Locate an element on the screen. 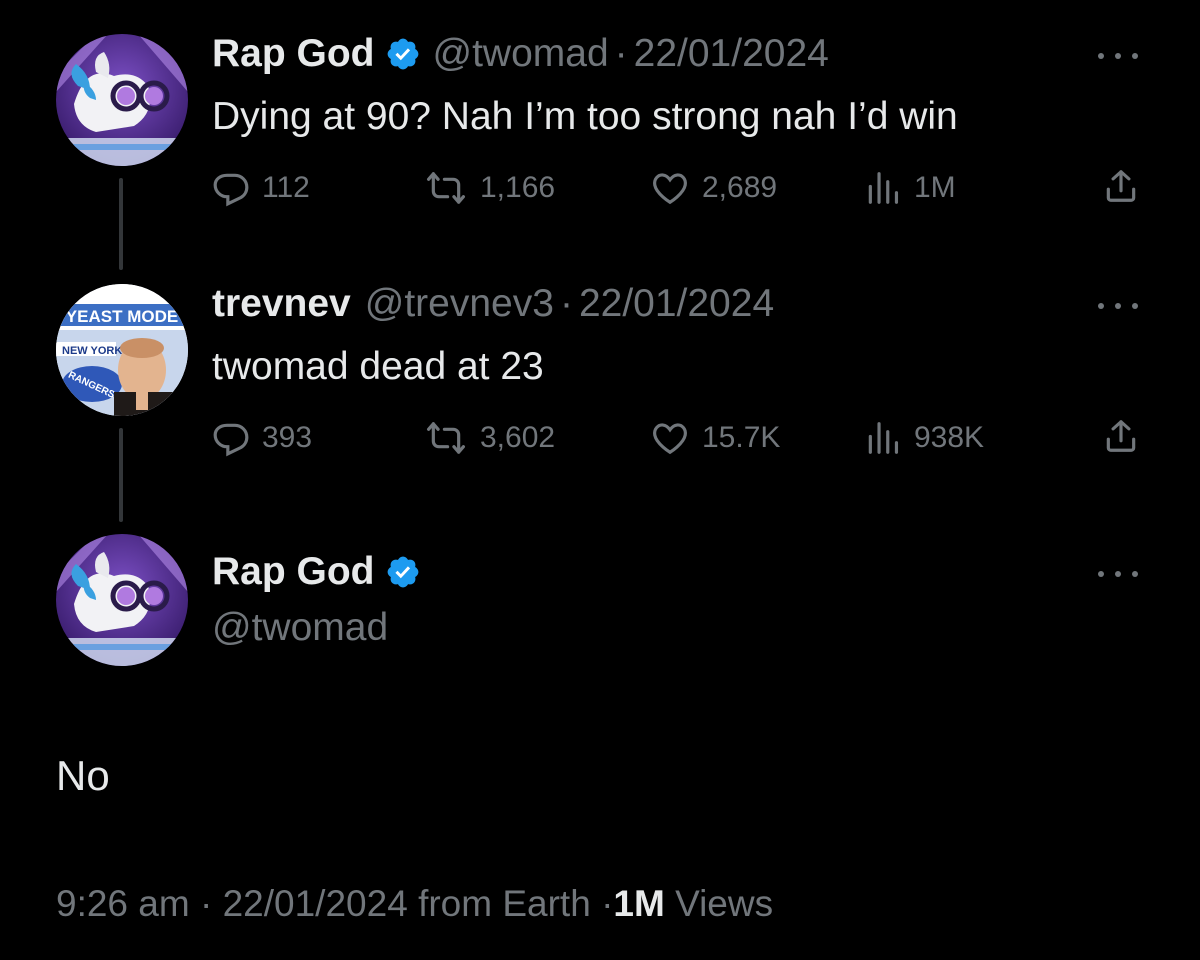  author-handle: @trevnev3 is located at coordinates (459, 304).